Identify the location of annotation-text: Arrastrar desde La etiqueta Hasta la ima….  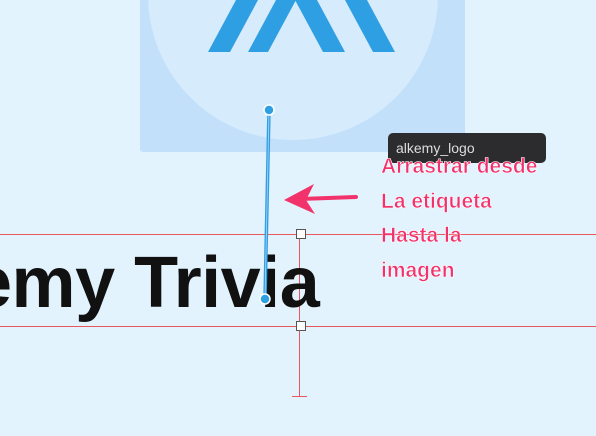
(459, 219).